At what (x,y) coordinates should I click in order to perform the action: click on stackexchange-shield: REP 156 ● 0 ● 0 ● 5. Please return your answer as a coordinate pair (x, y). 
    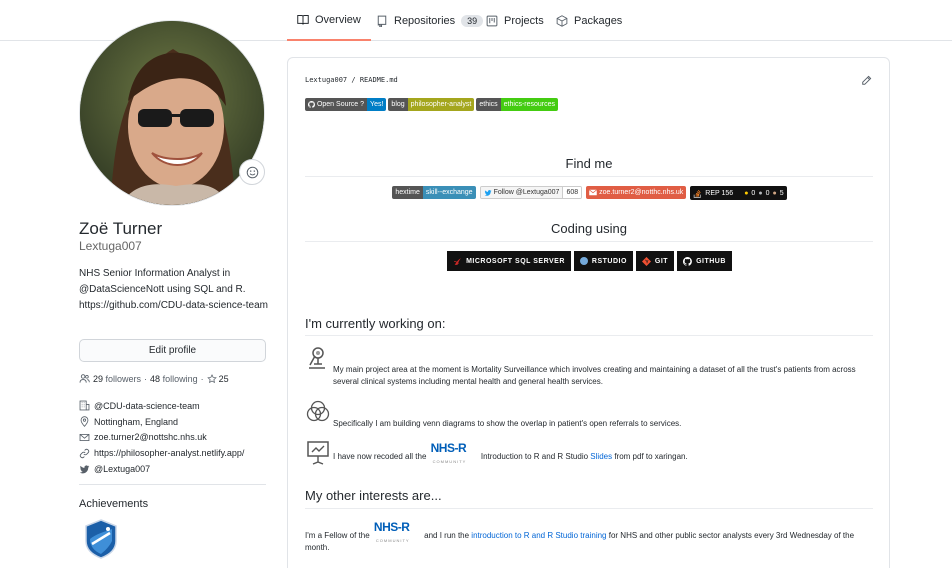
    Looking at the image, I should click on (738, 193).